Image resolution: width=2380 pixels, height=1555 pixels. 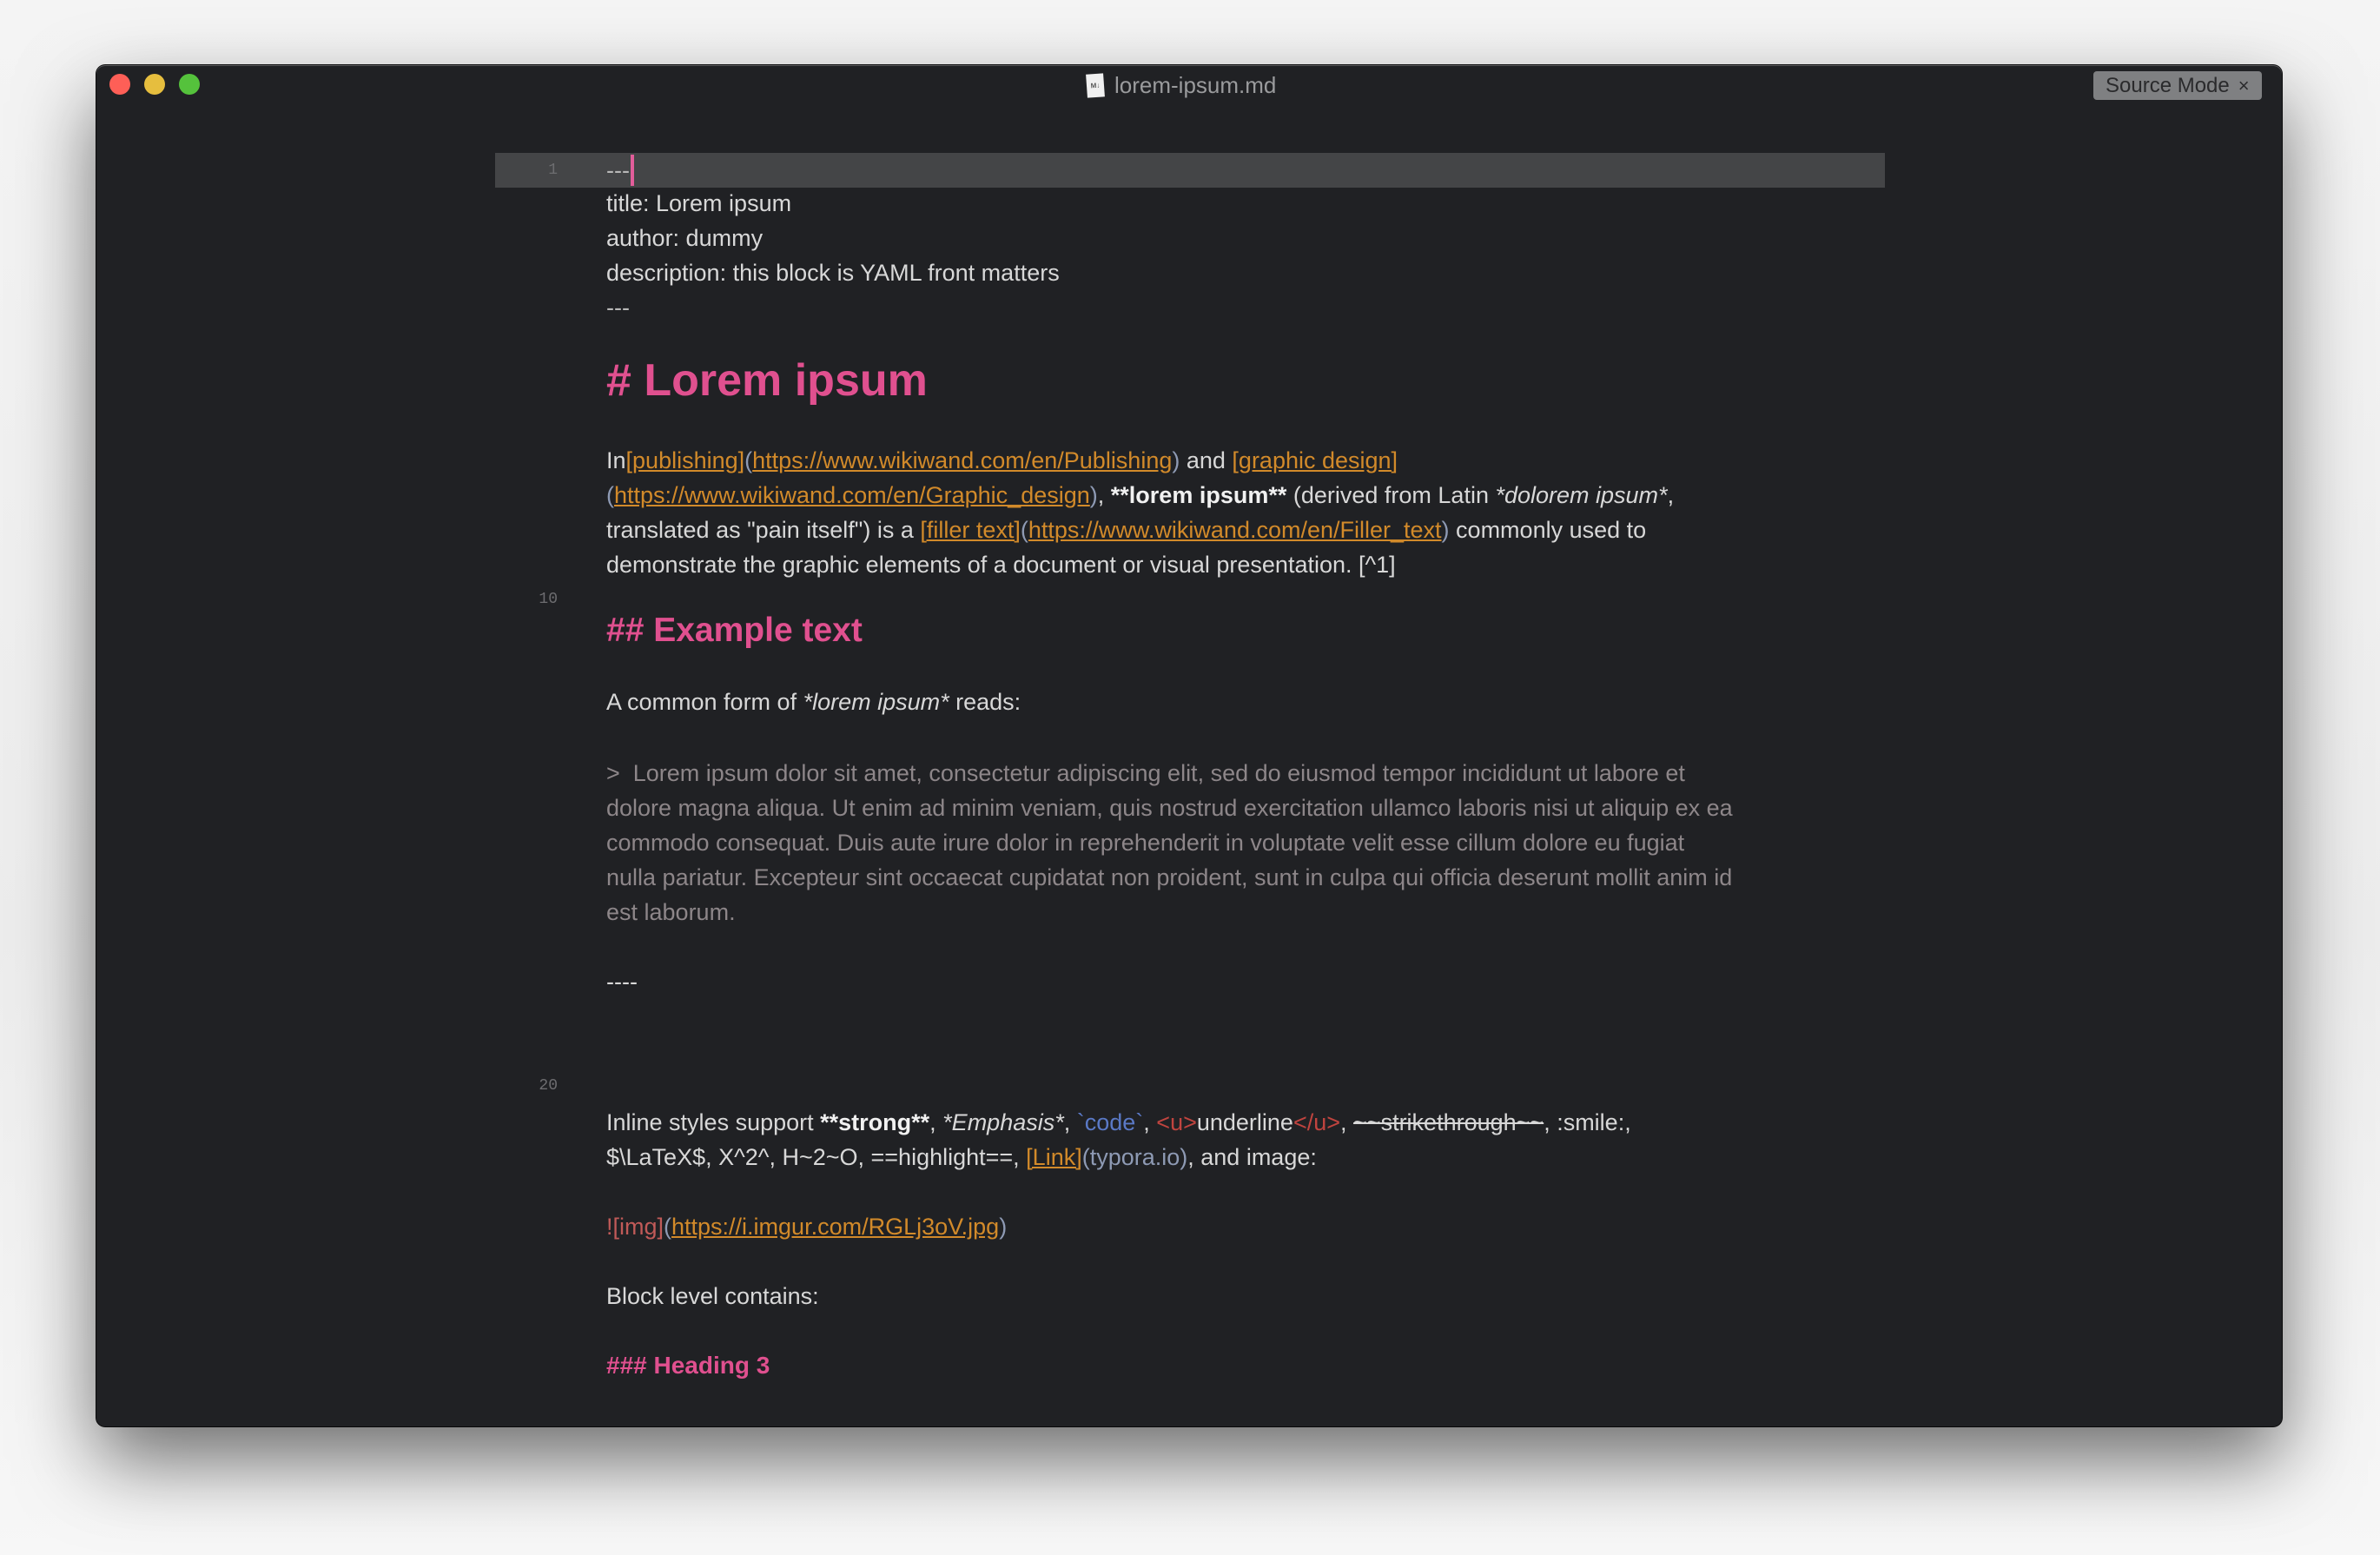 I want to click on text: (derived from Latin, so click(x=1391, y=495).